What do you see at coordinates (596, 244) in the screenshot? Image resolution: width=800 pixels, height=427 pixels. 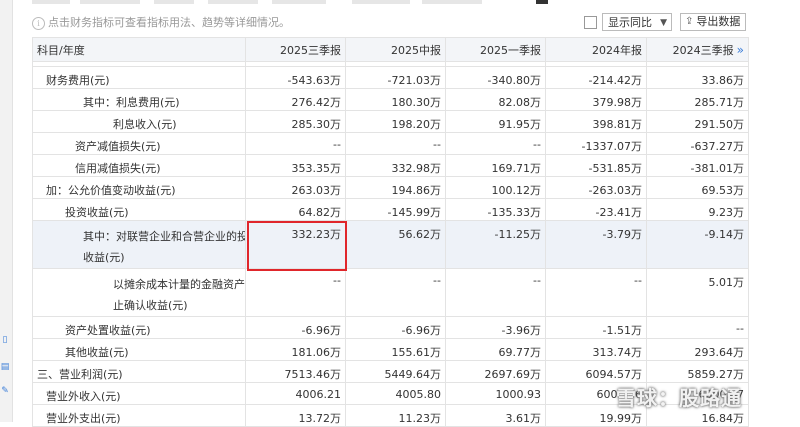 I see `cell-value: -3.79万` at bounding box center [596, 244].